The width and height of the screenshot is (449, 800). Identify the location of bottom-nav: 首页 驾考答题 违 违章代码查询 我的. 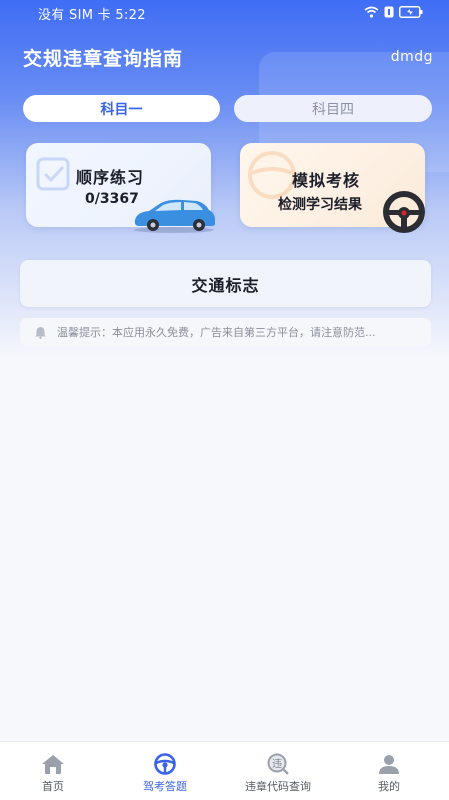
(224, 770).